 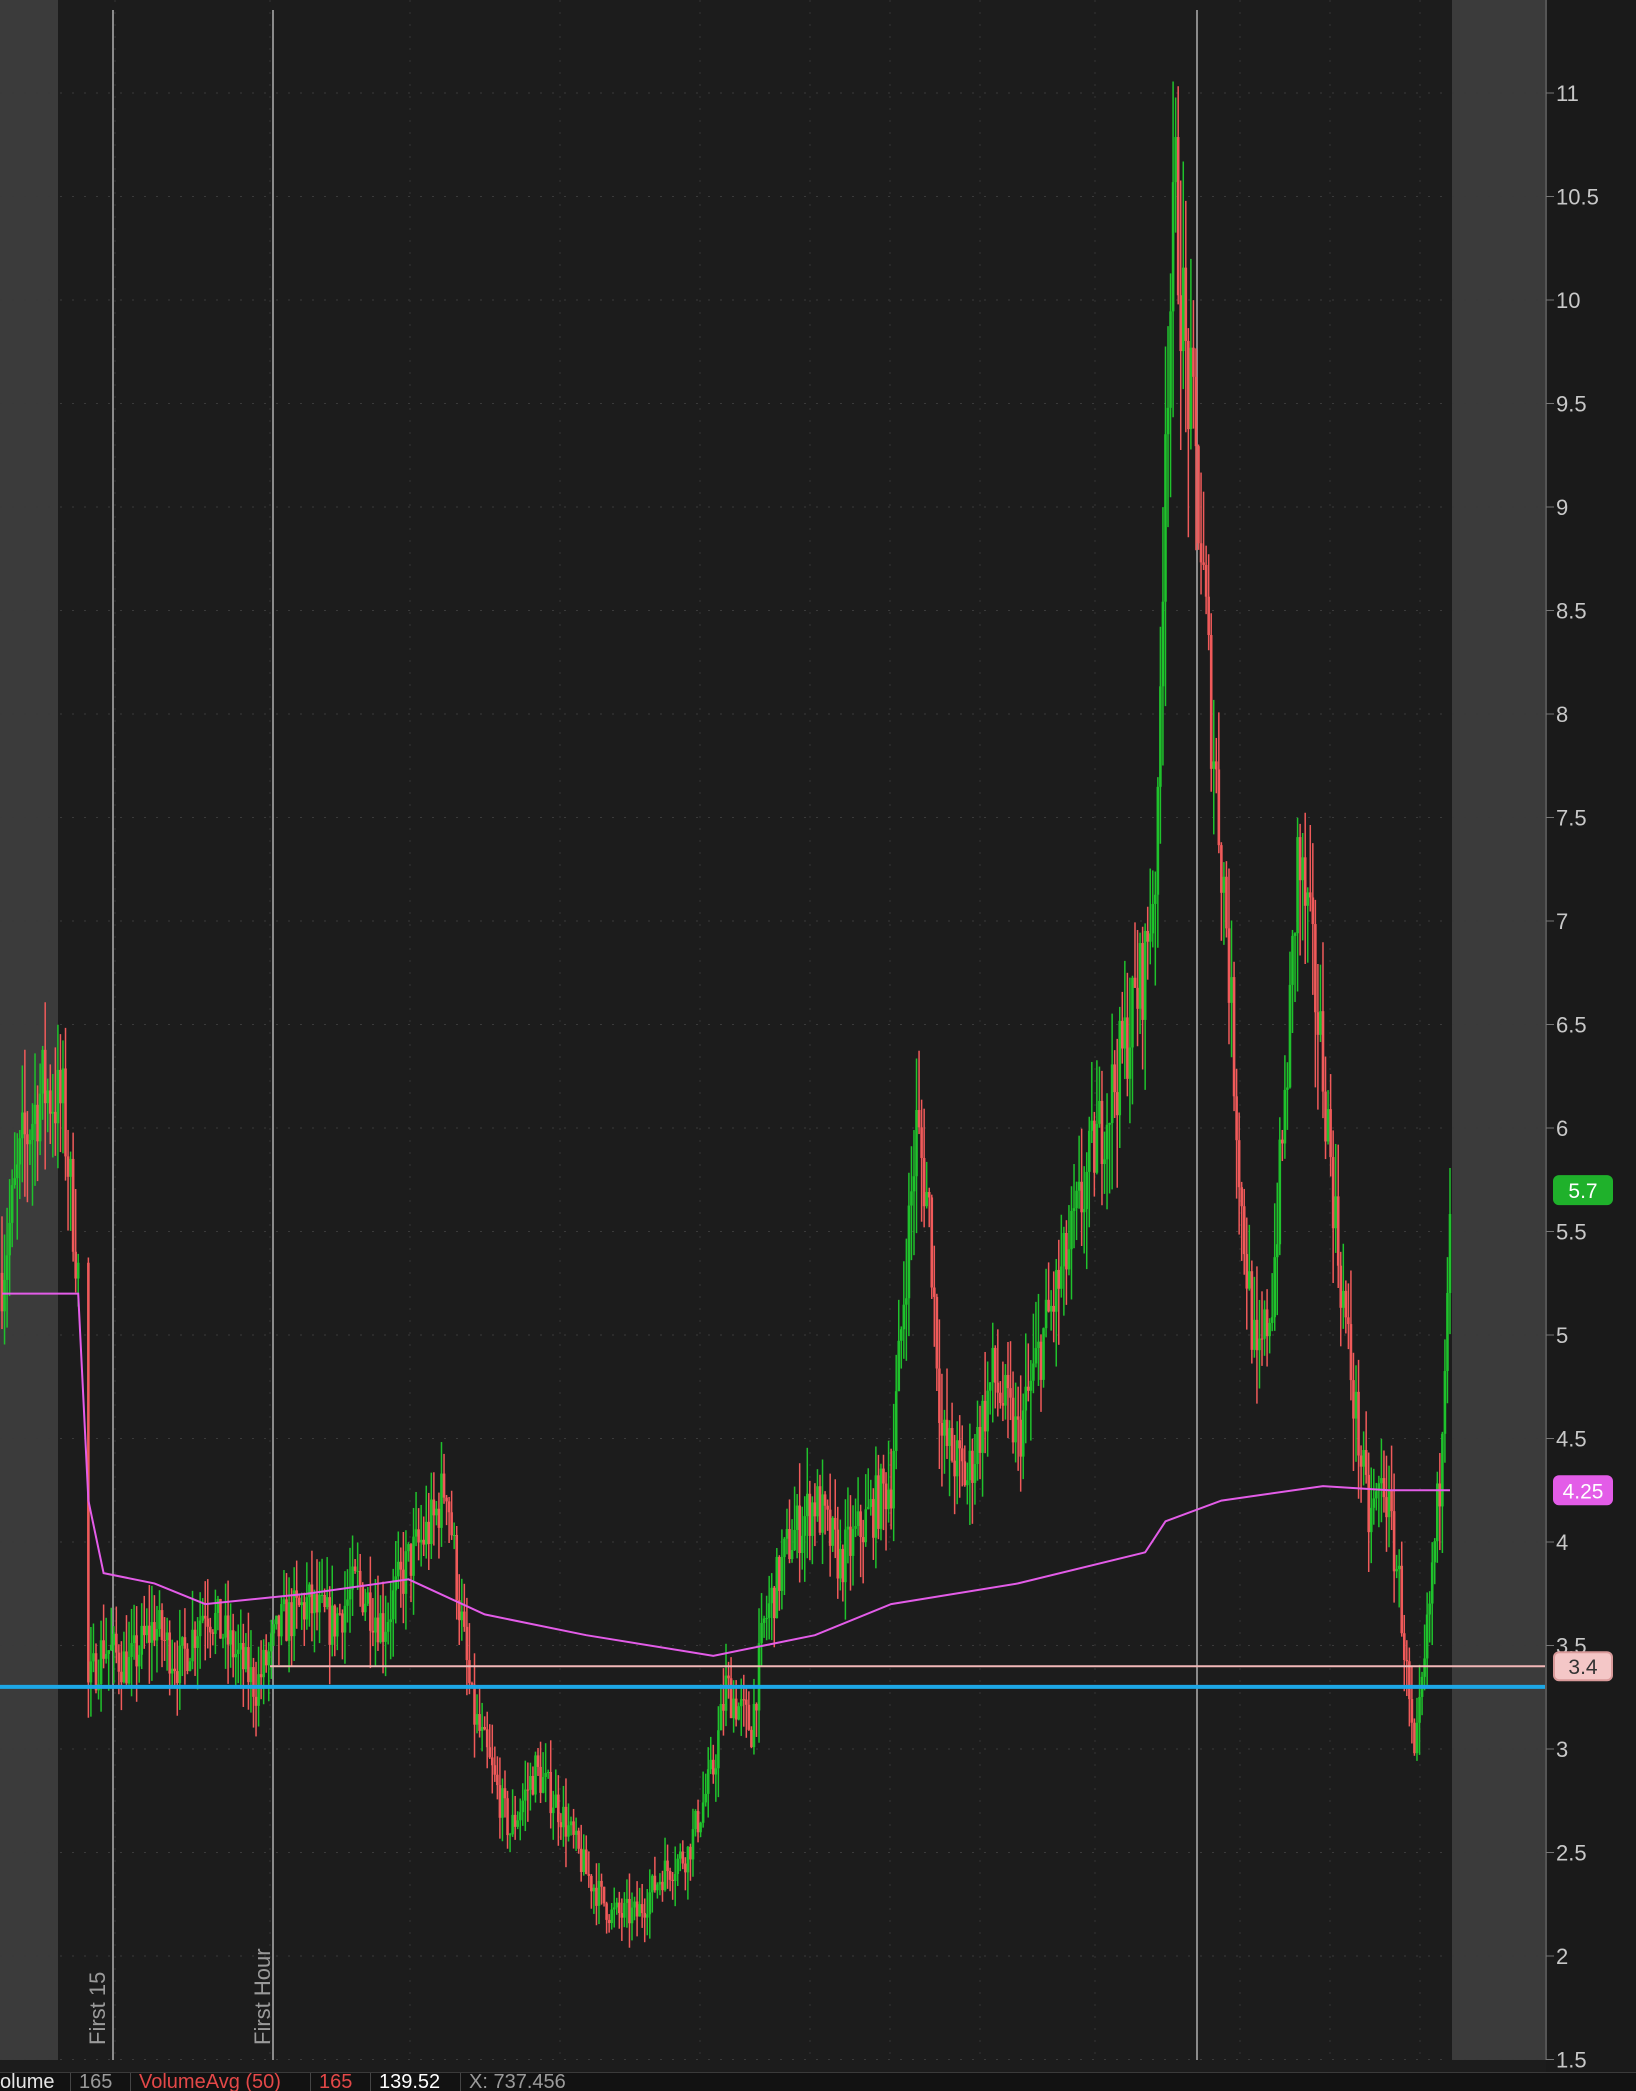 What do you see at coordinates (209, 2082) in the screenshot?
I see `volume-avg-label: VolumeAvg (50)` at bounding box center [209, 2082].